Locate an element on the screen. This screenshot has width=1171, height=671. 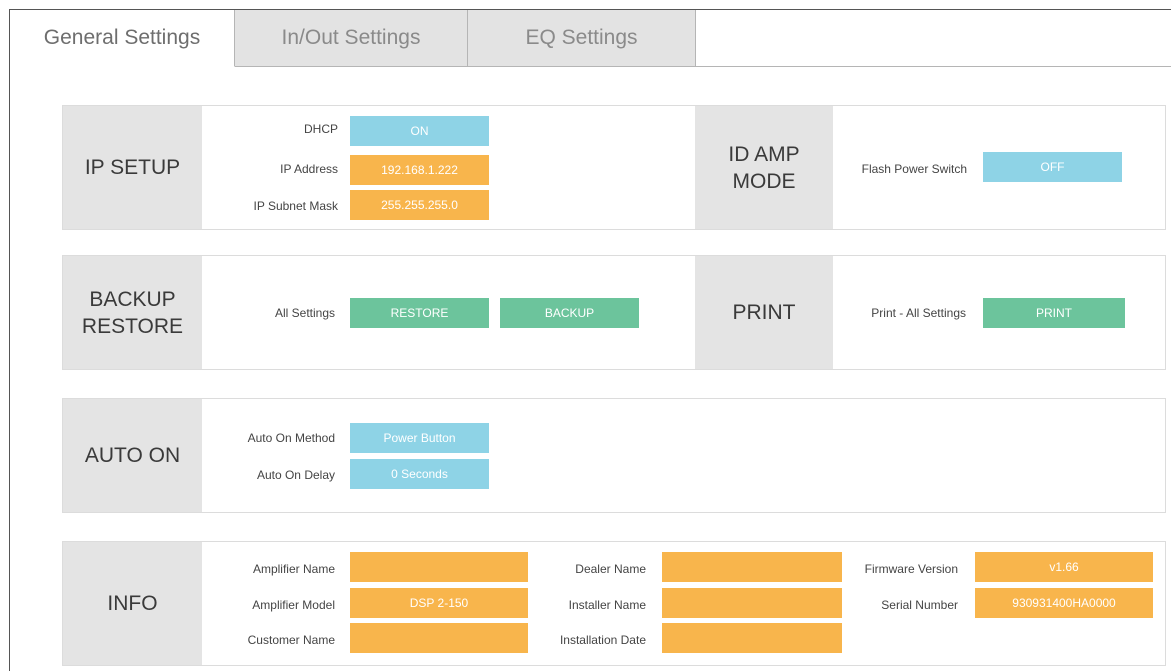
print-all-settings-label: Print - All Settings is located at coordinates (918, 313).